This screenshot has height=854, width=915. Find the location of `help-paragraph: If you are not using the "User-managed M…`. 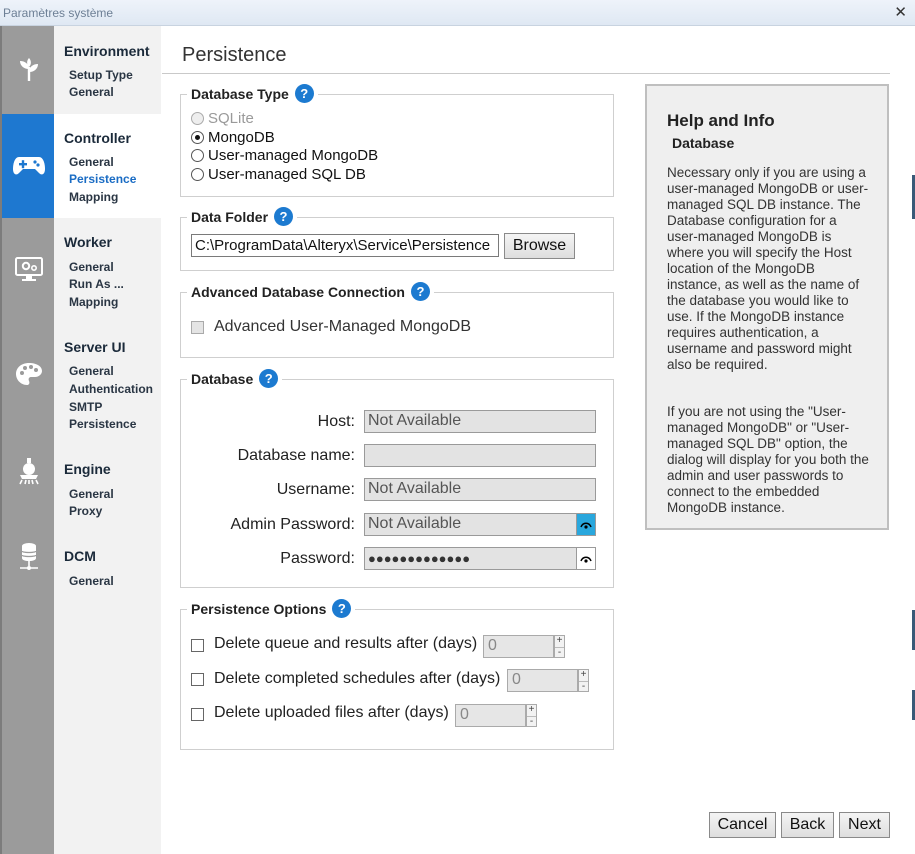

help-paragraph: If you are not using the "User-managed M… is located at coordinates (768, 459).